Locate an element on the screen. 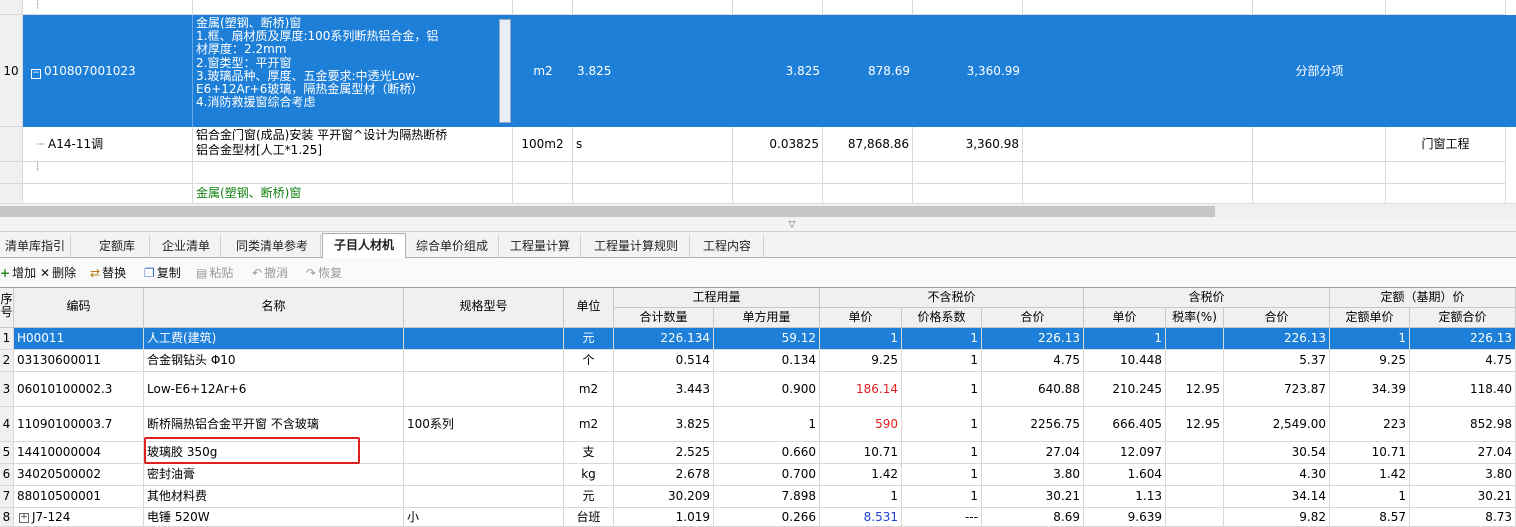 This screenshot has height=527, width=1516. cell-unit-qty: 7.898 is located at coordinates (767, 497).